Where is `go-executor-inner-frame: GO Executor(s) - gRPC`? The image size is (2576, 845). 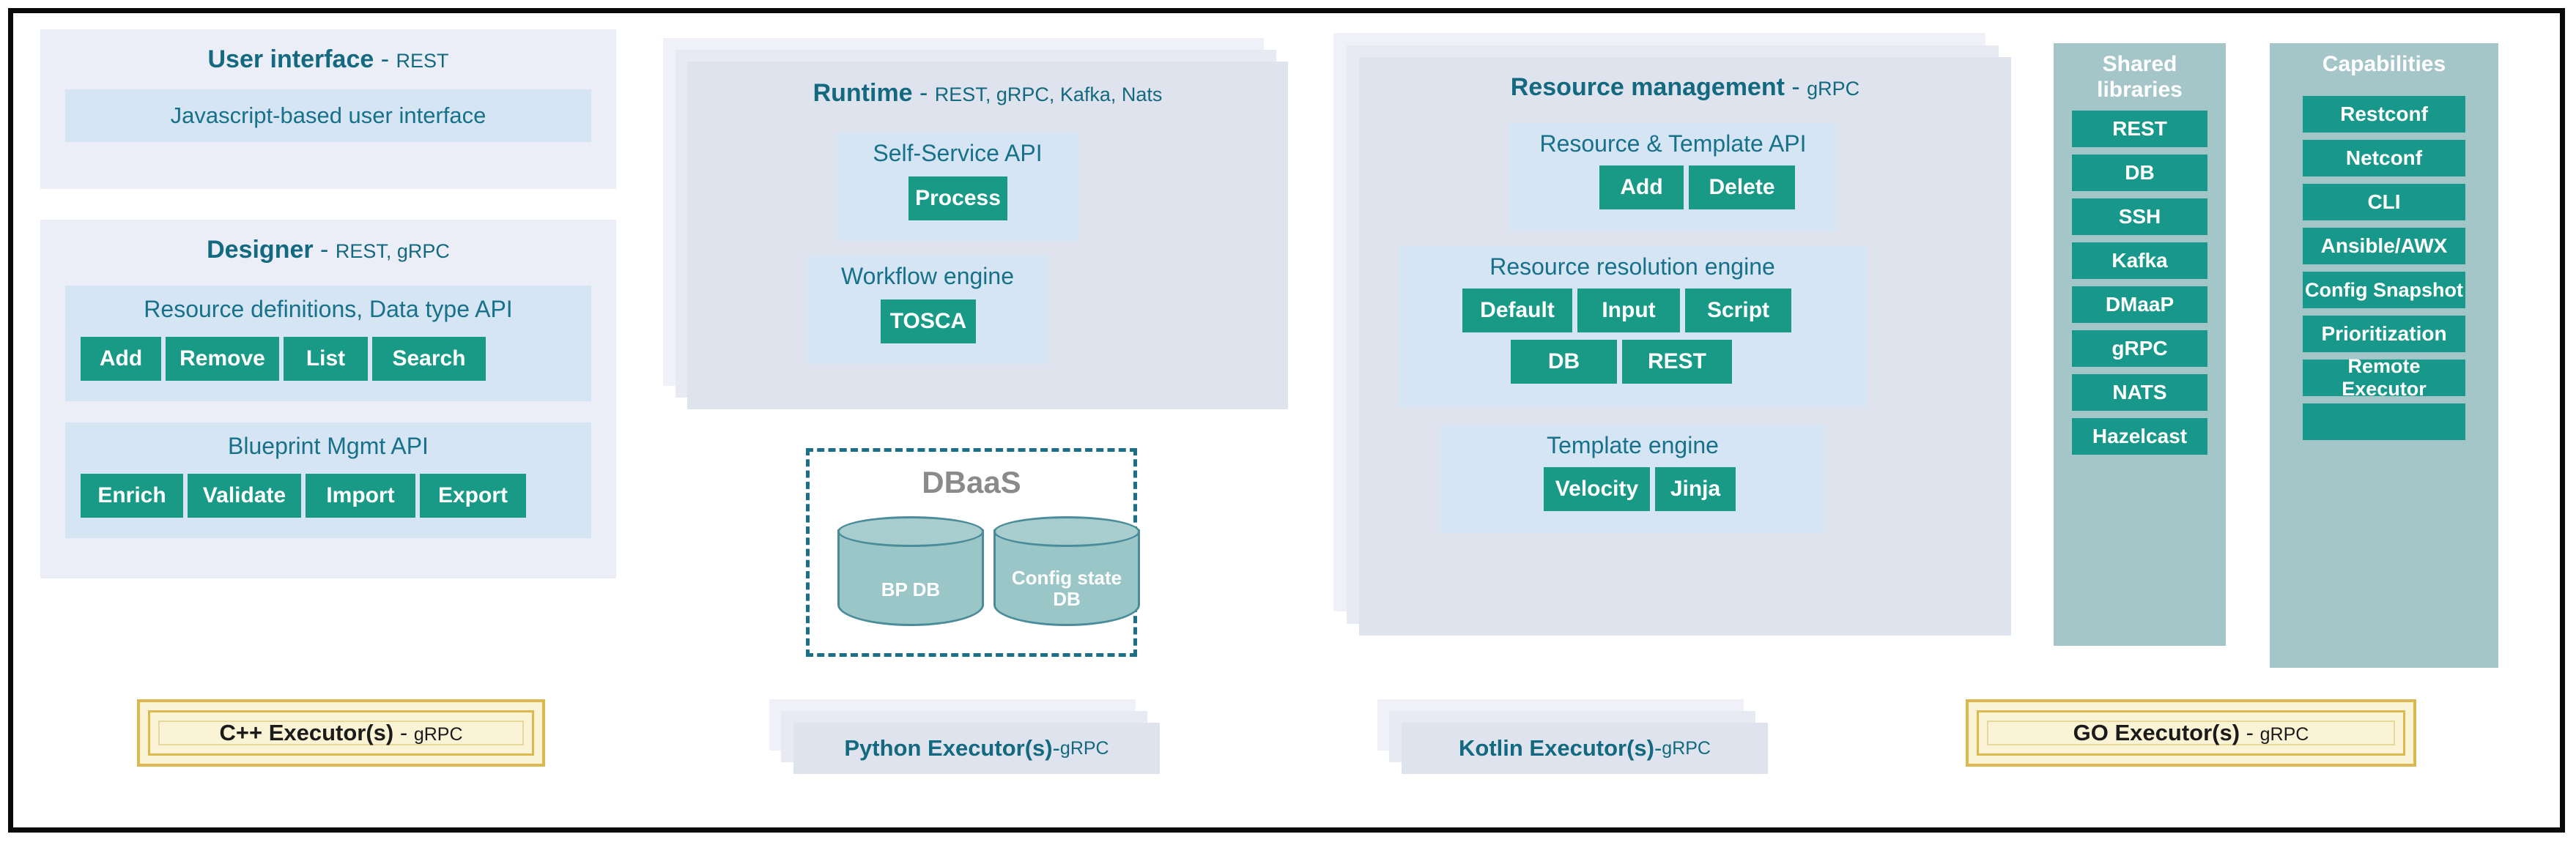 go-executor-inner-frame: GO Executor(s) - gRPC is located at coordinates (2191, 733).